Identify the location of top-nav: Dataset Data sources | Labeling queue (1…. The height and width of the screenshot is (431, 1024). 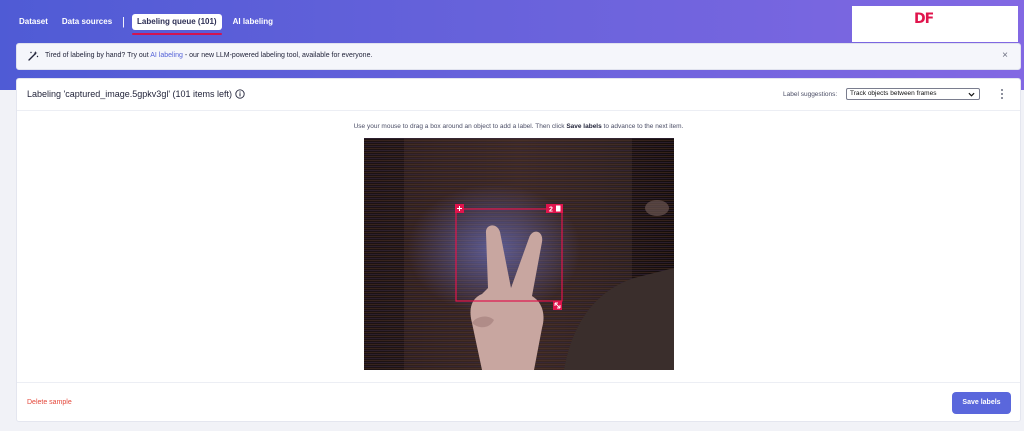
(146, 23).